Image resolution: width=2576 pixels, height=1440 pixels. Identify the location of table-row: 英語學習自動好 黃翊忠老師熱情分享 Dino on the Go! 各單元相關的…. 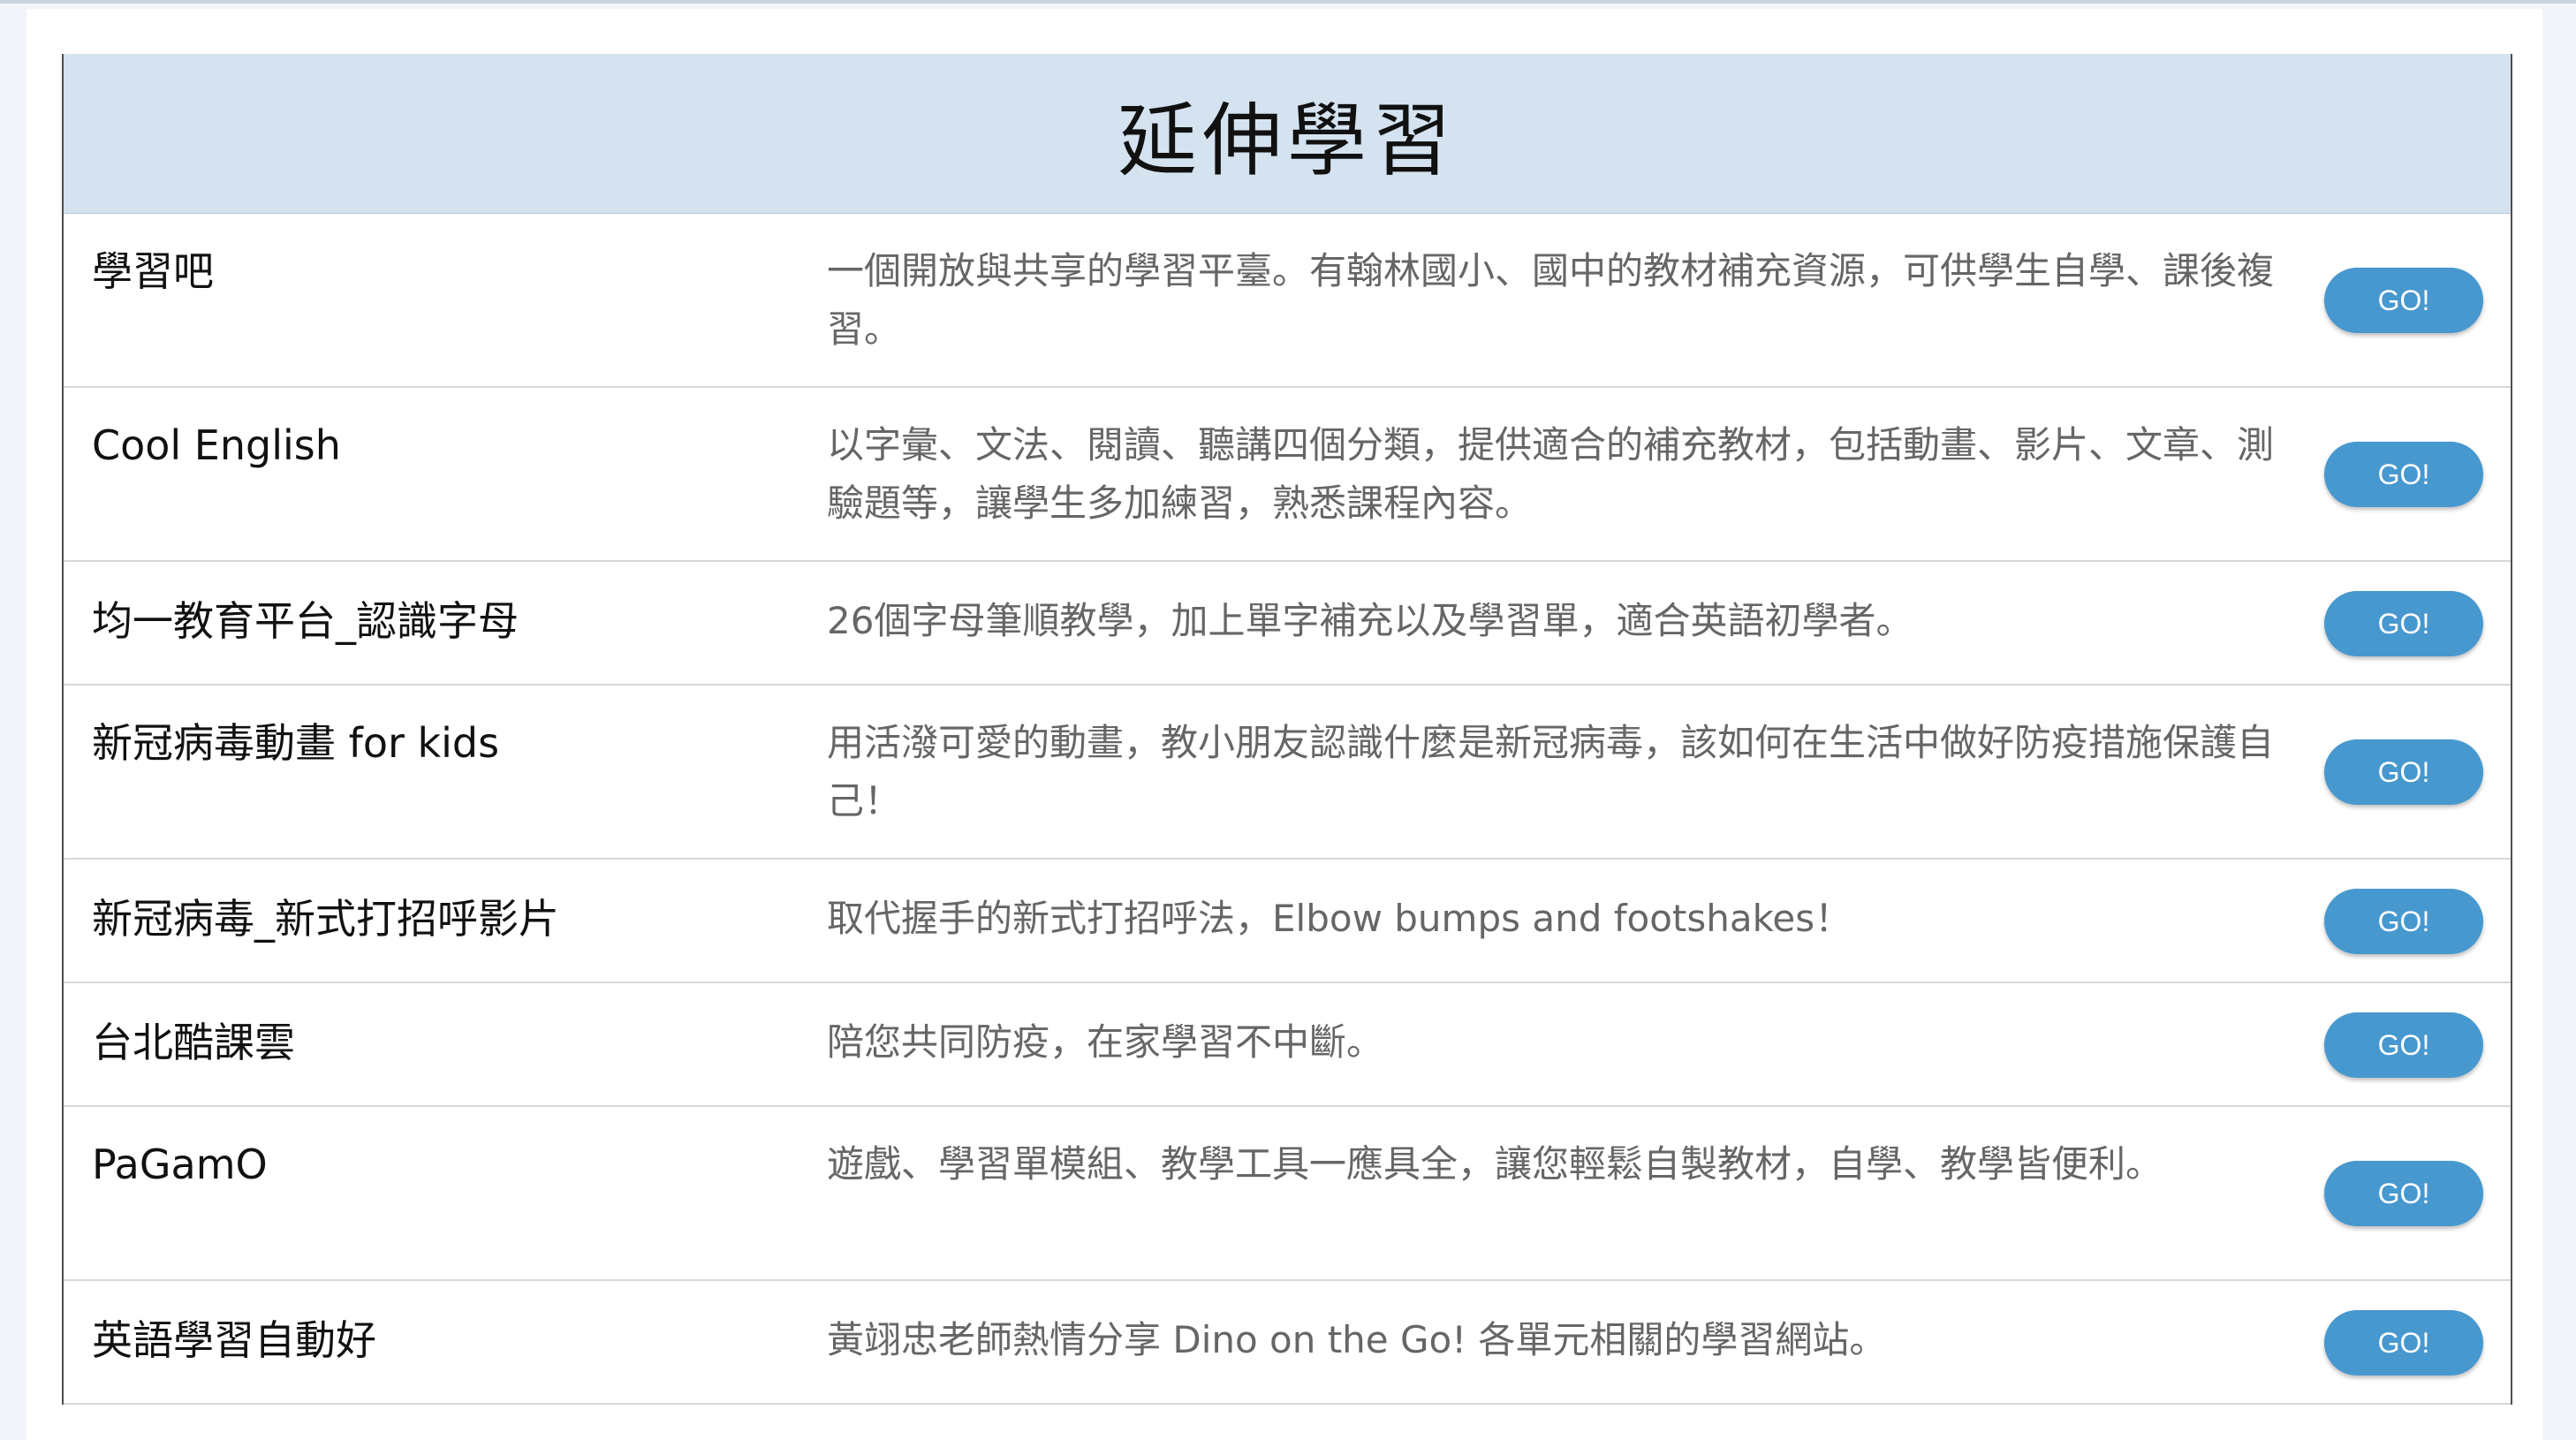
(1288, 1343).